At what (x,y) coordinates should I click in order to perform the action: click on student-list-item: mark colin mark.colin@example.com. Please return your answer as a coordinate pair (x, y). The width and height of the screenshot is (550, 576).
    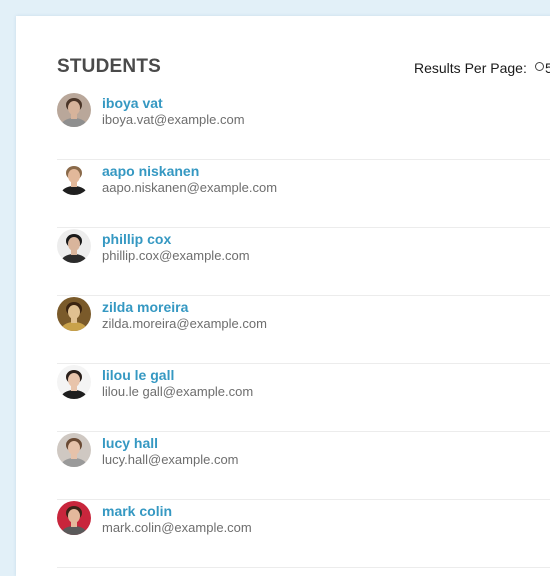
    Looking at the image, I should click on (303, 534).